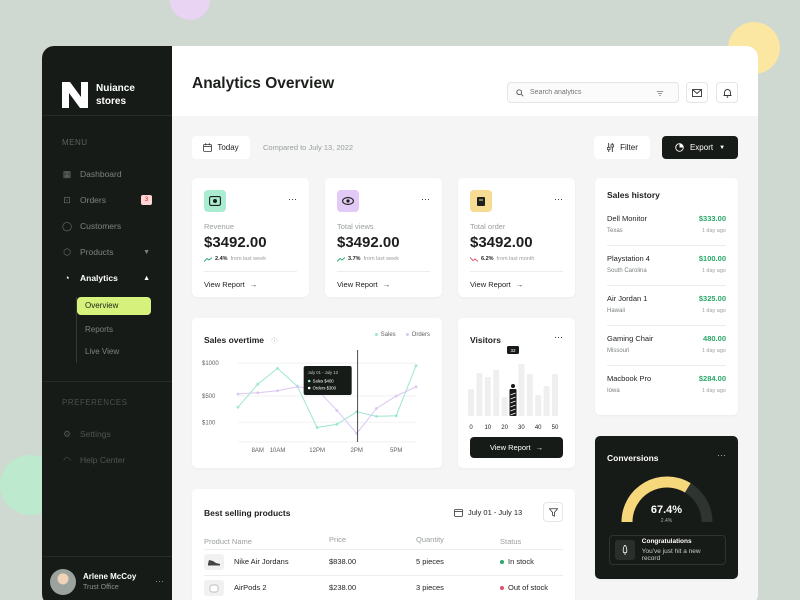 This screenshot has width=800, height=600. Describe the element at coordinates (107, 200) in the screenshot. I see `sidebar-item-orders: ⊡ Orders 3` at that location.